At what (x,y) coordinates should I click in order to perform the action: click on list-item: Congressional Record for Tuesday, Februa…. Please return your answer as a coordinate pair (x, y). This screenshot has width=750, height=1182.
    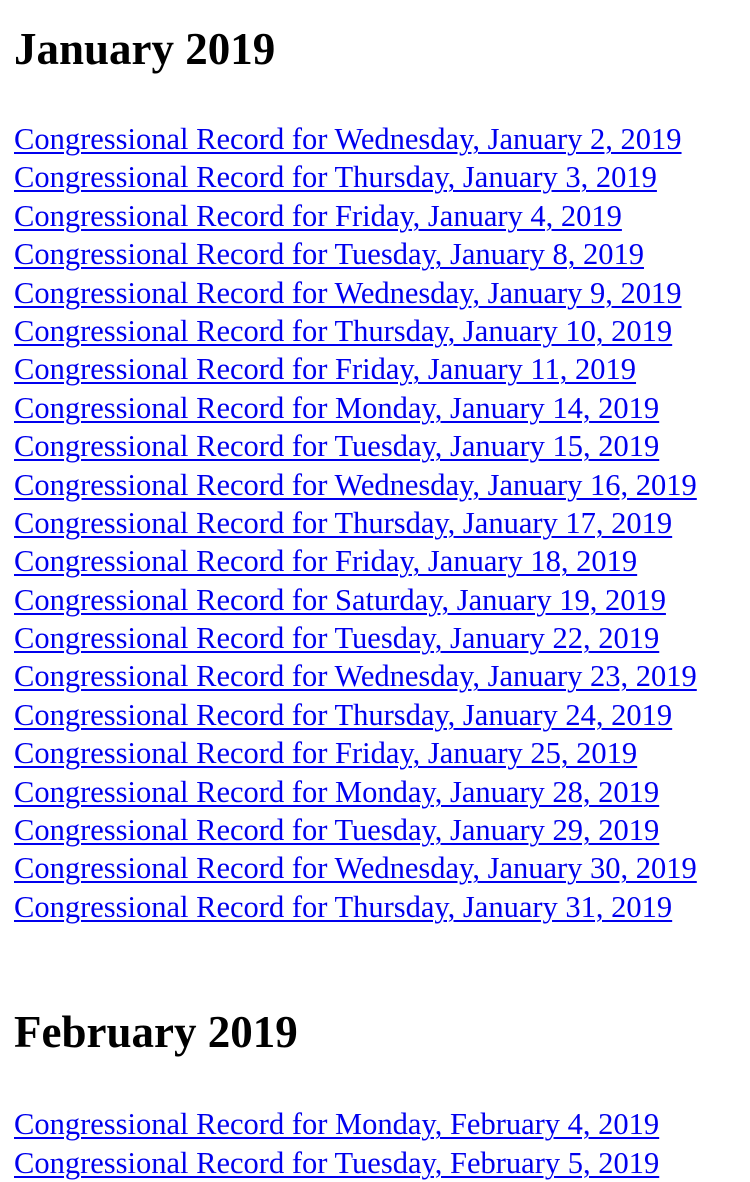
    Looking at the image, I should click on (382, 1163).